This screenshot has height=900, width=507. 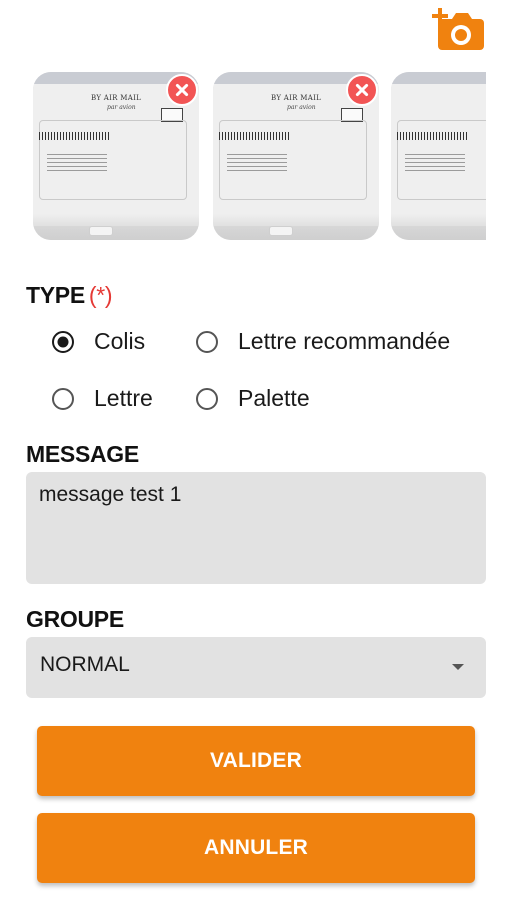 I want to click on radio-button-checked, so click(x=63, y=341).